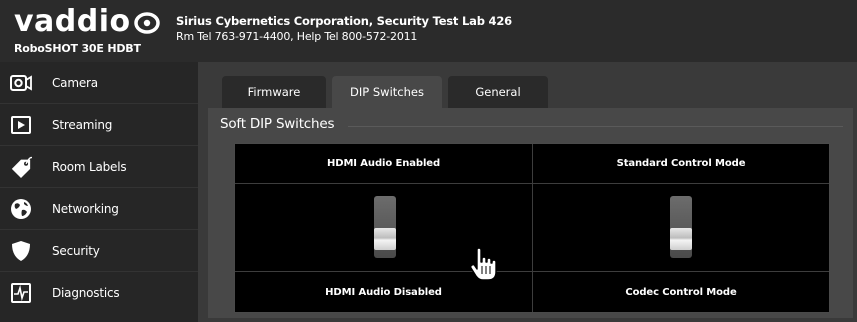  Describe the element at coordinates (681, 163) in the screenshot. I see `control-mode-on-label: Standard Control Mode` at that location.